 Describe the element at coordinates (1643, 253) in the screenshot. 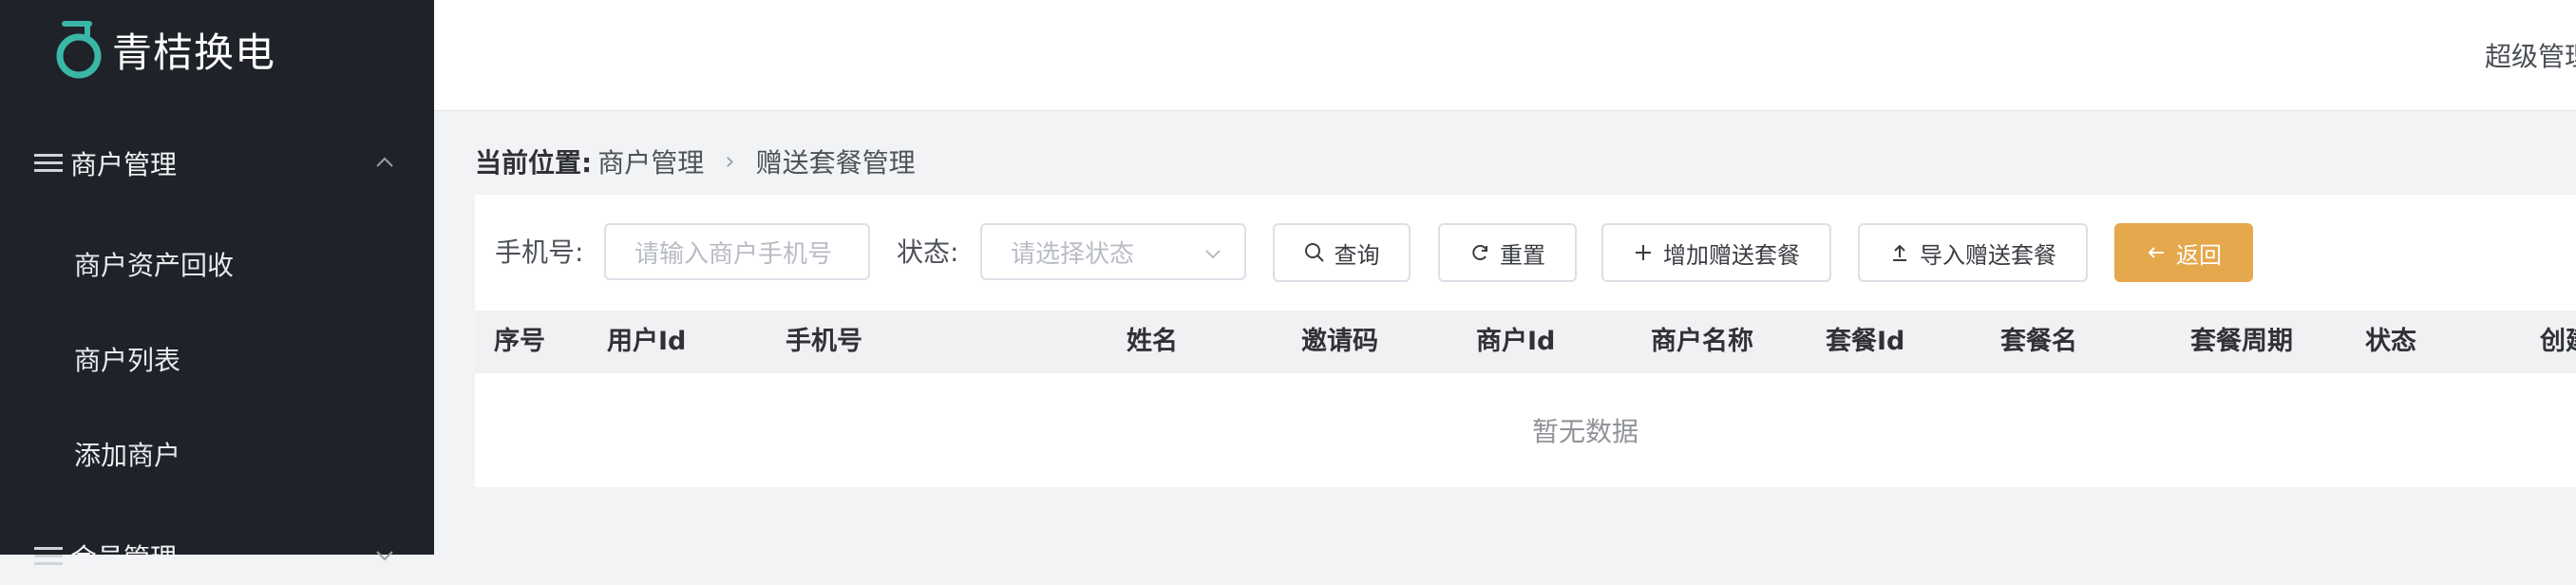

I see `plus-icon` at that location.